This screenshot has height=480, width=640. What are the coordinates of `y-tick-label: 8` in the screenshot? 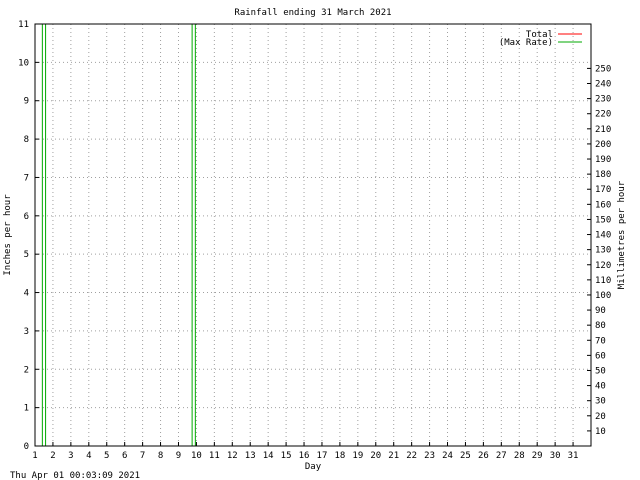 It's located at (26, 140).